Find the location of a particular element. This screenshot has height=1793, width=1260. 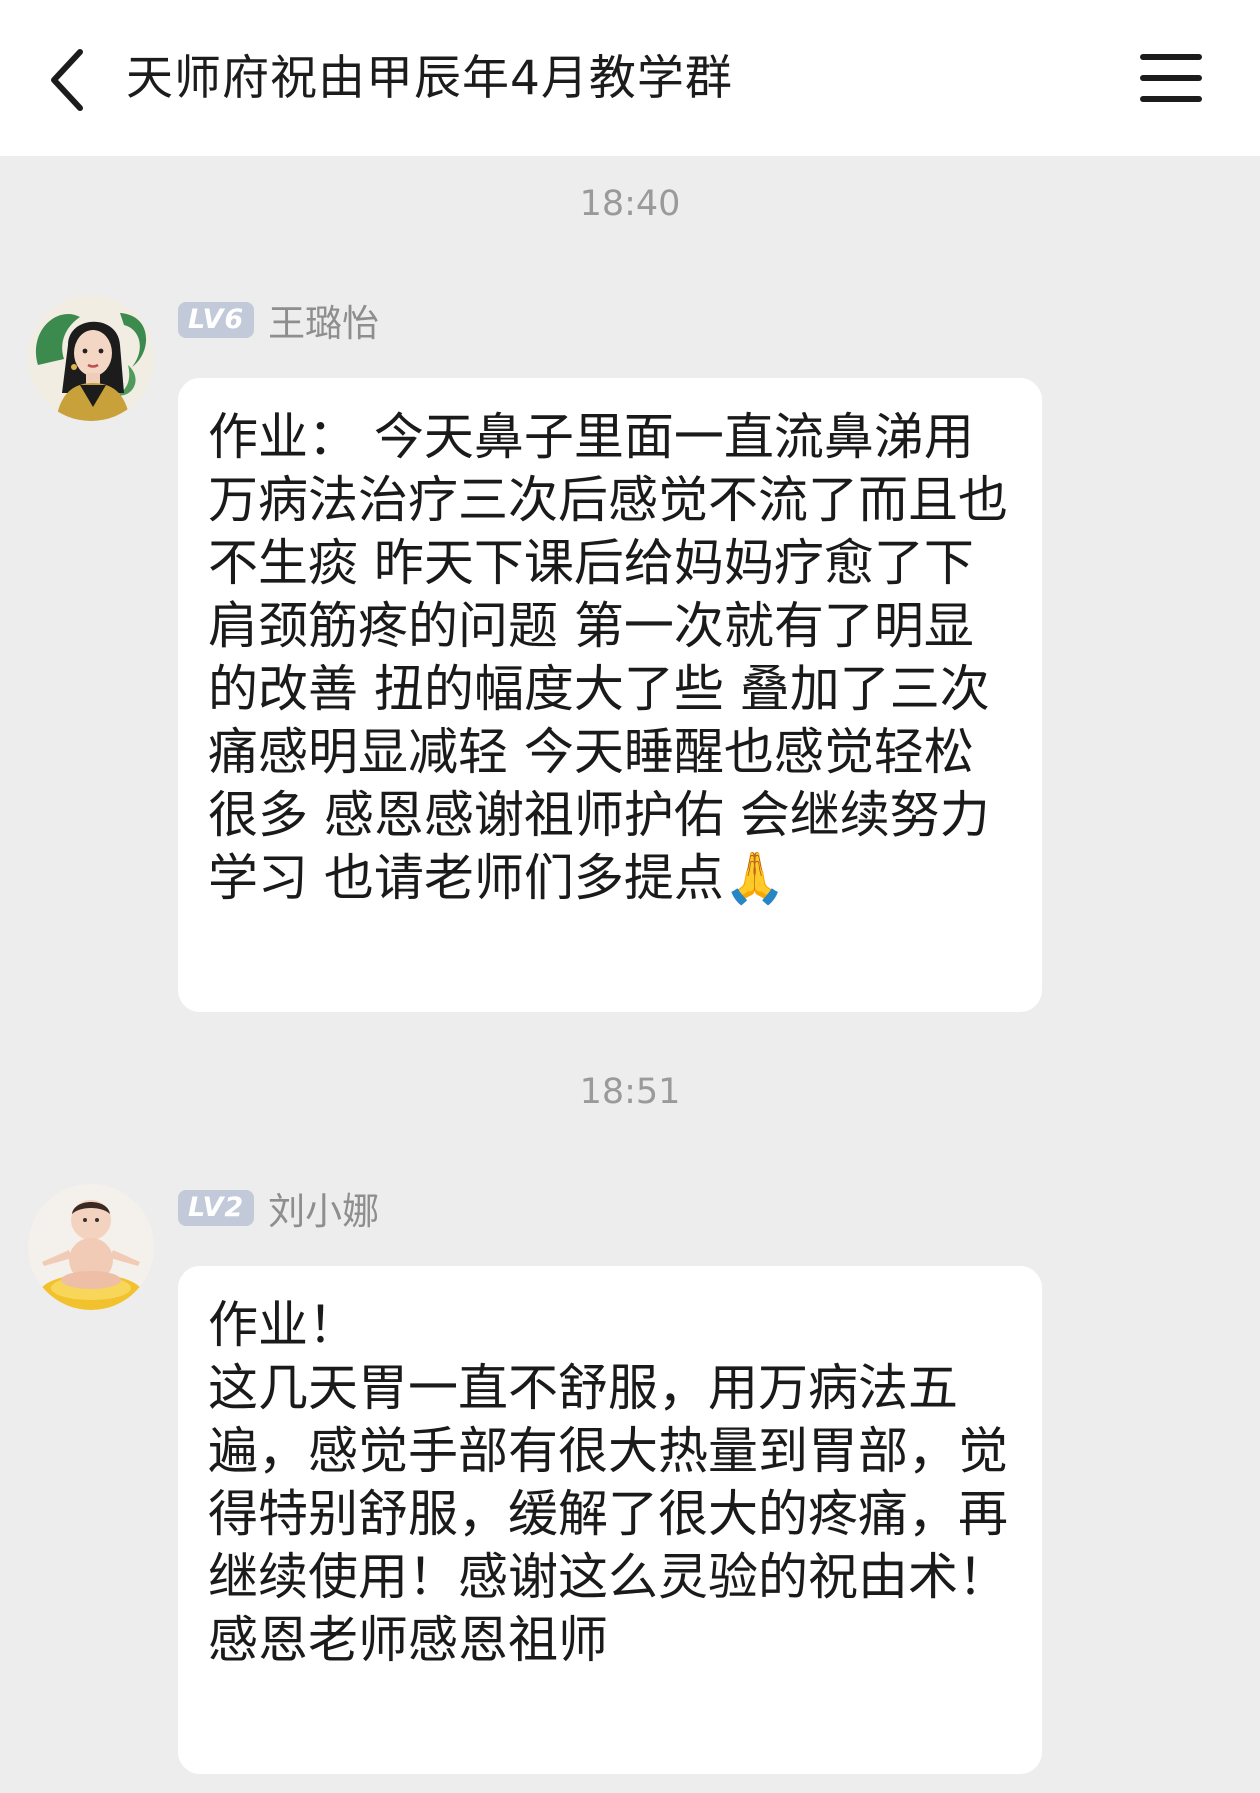

avatar-baby-meditating-icon is located at coordinates (91, 1247).